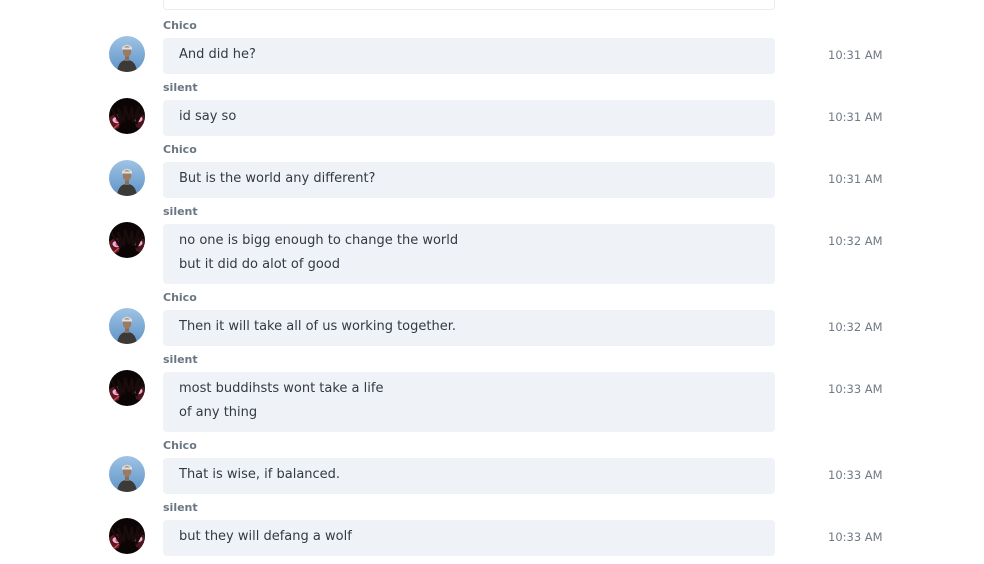 The width and height of the screenshot is (984, 564). What do you see at coordinates (469, 56) in the screenshot?
I see `message-bubble: And did he?` at bounding box center [469, 56].